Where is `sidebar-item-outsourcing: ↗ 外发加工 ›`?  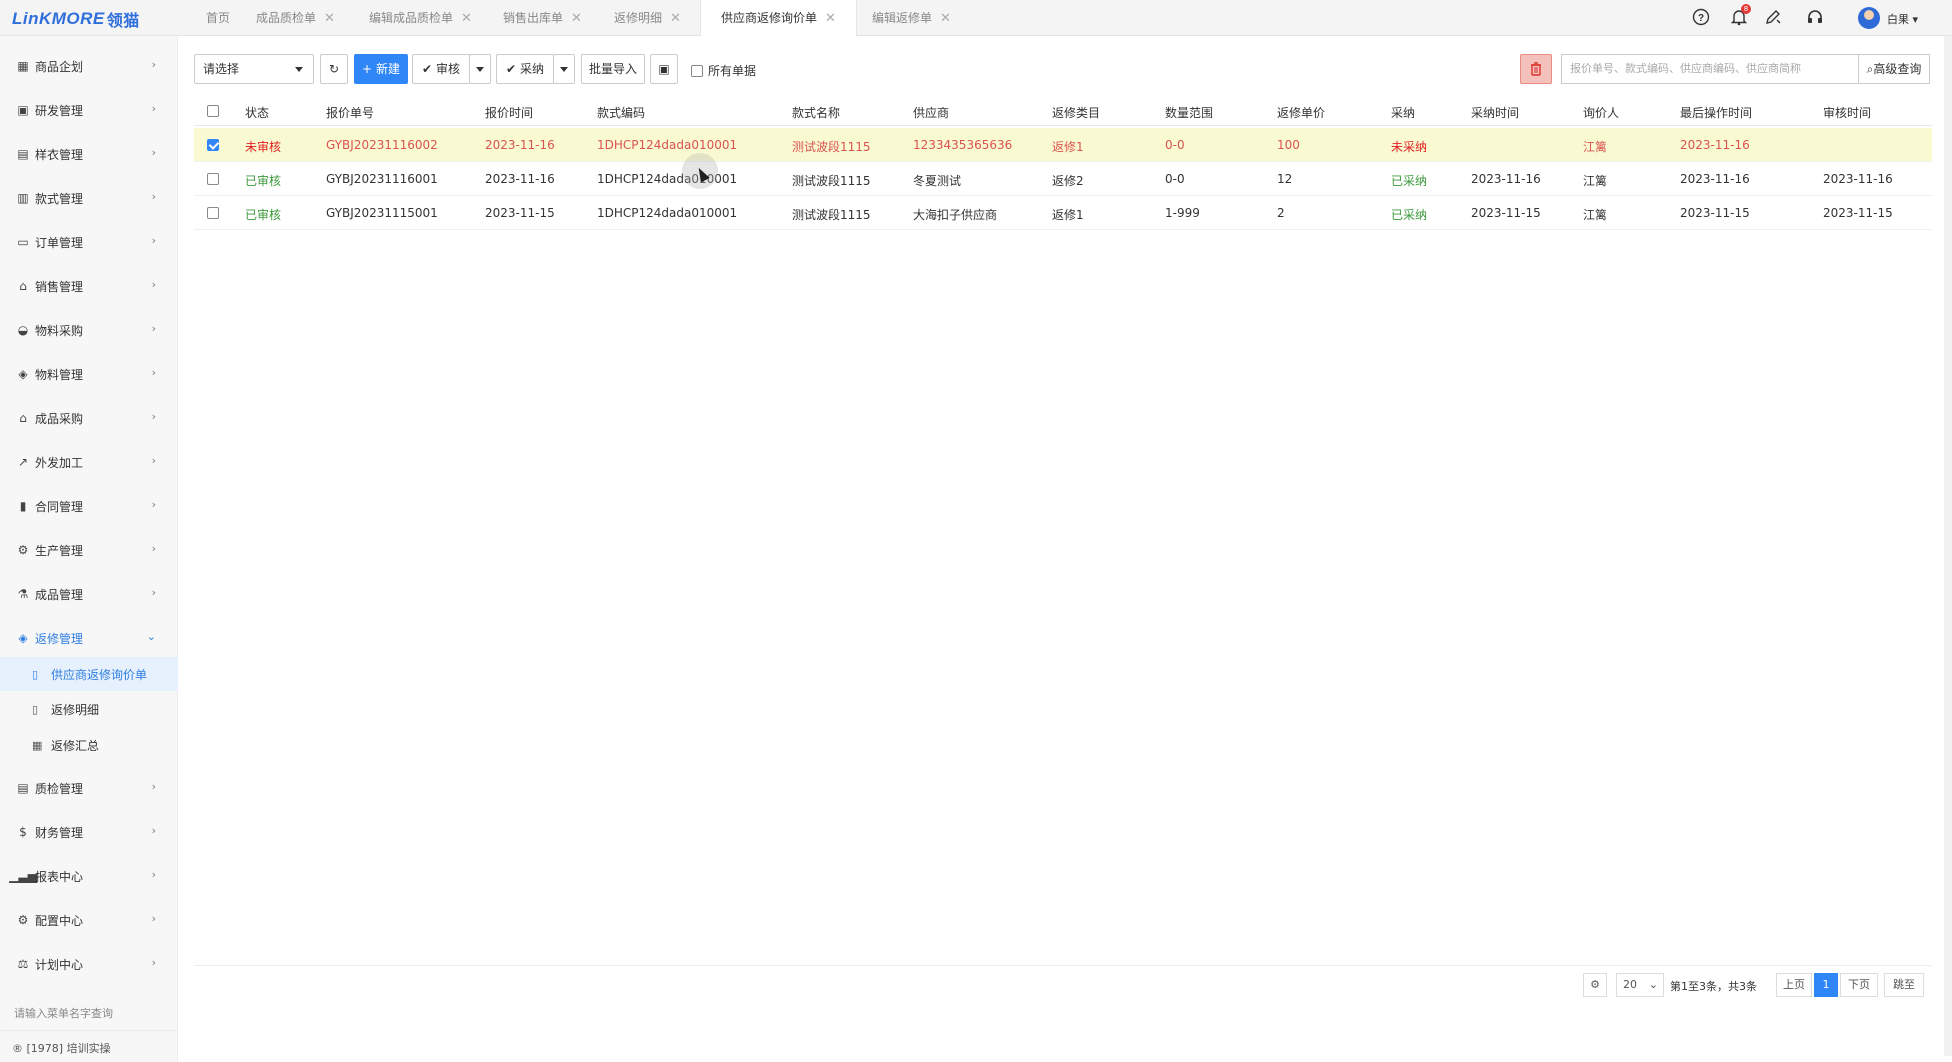
sidebar-item-outsourcing: ↗ 外发加工 › is located at coordinates (89, 462).